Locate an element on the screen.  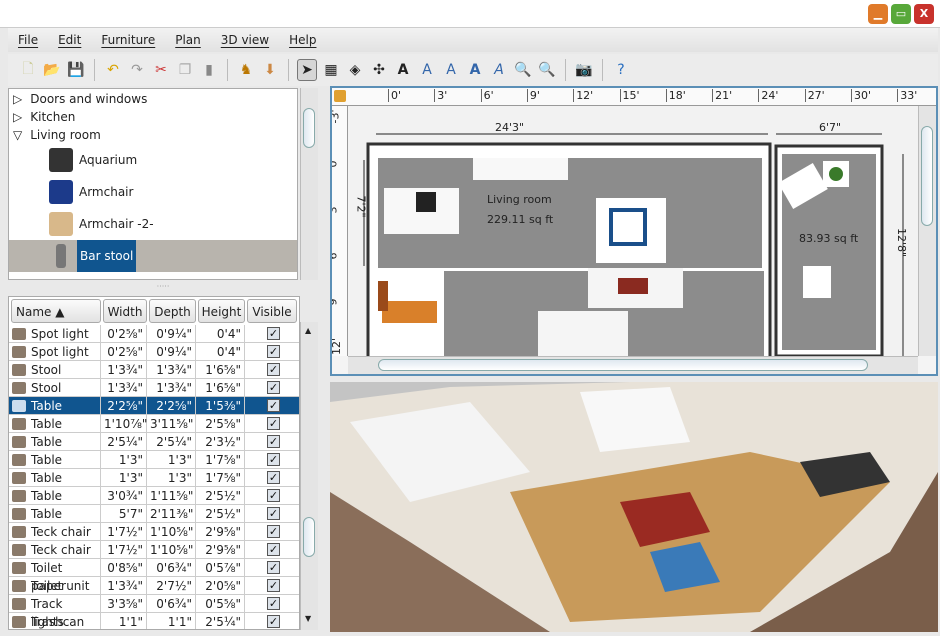
category-living-room: ▽ Living room is located at coordinates (153, 135).